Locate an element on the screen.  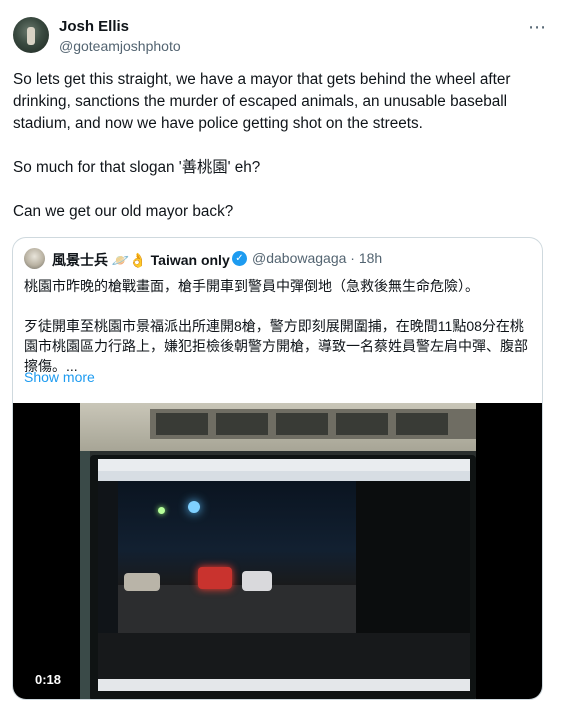
author-avatar is located at coordinates (31, 35).